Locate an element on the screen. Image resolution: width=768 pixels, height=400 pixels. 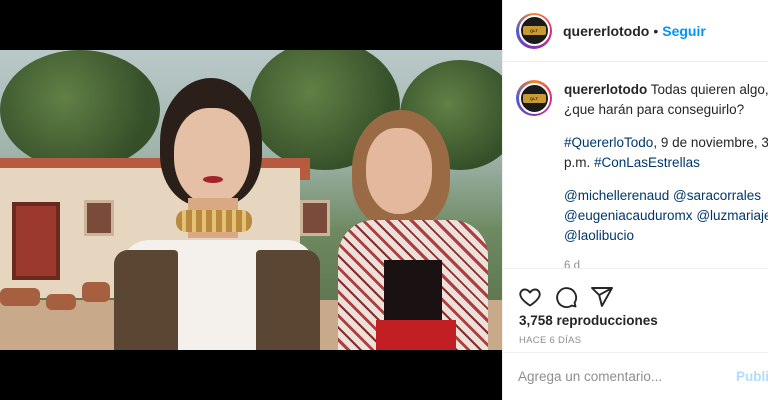
caption-date-text: , 9 de noviembre, 3:3 is located at coordinates (710, 142).